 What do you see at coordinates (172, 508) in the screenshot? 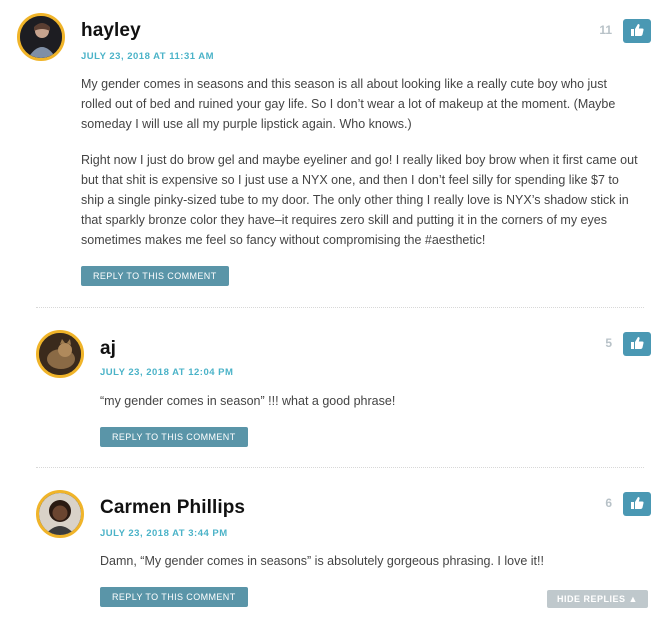
I see `comment-author: Carmen Phillips` at bounding box center [172, 508].